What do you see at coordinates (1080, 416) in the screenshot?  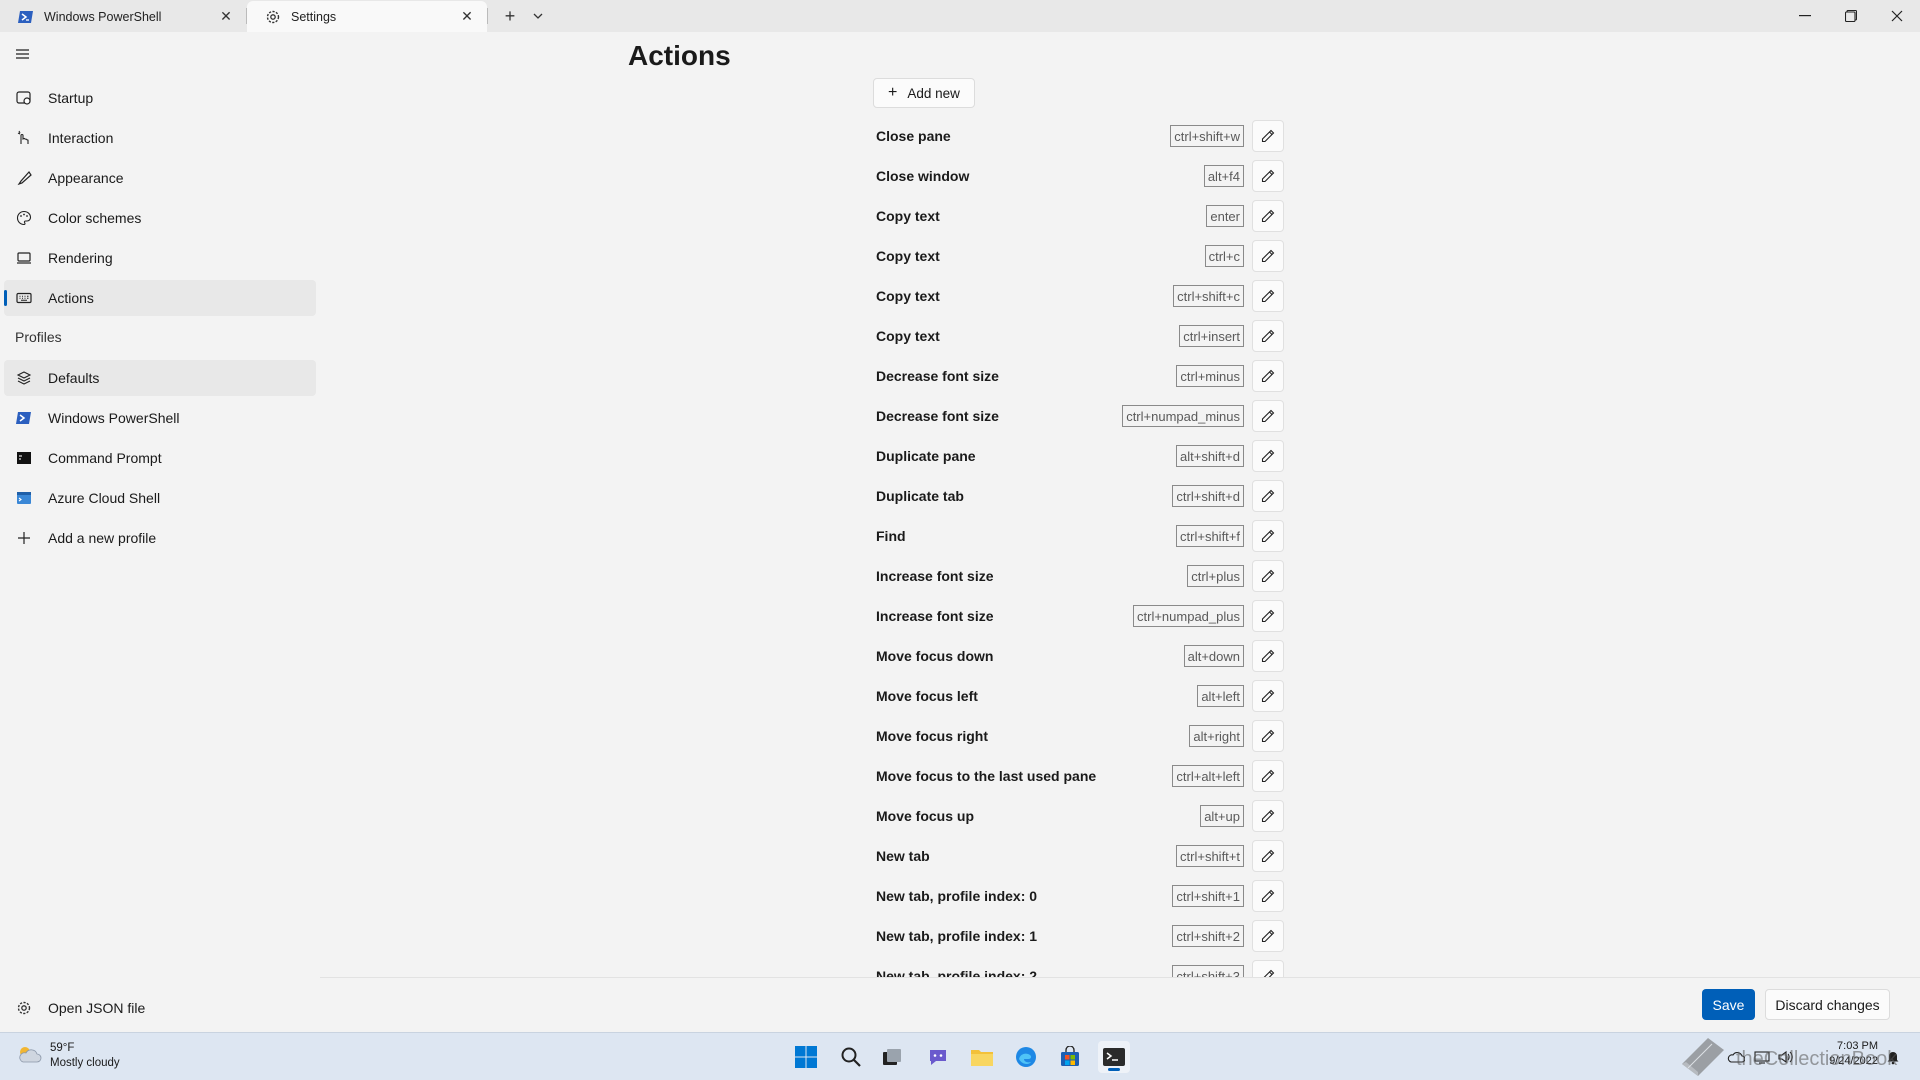 I see `action-row: Decrease font size ctrl+numpad_minus` at bounding box center [1080, 416].